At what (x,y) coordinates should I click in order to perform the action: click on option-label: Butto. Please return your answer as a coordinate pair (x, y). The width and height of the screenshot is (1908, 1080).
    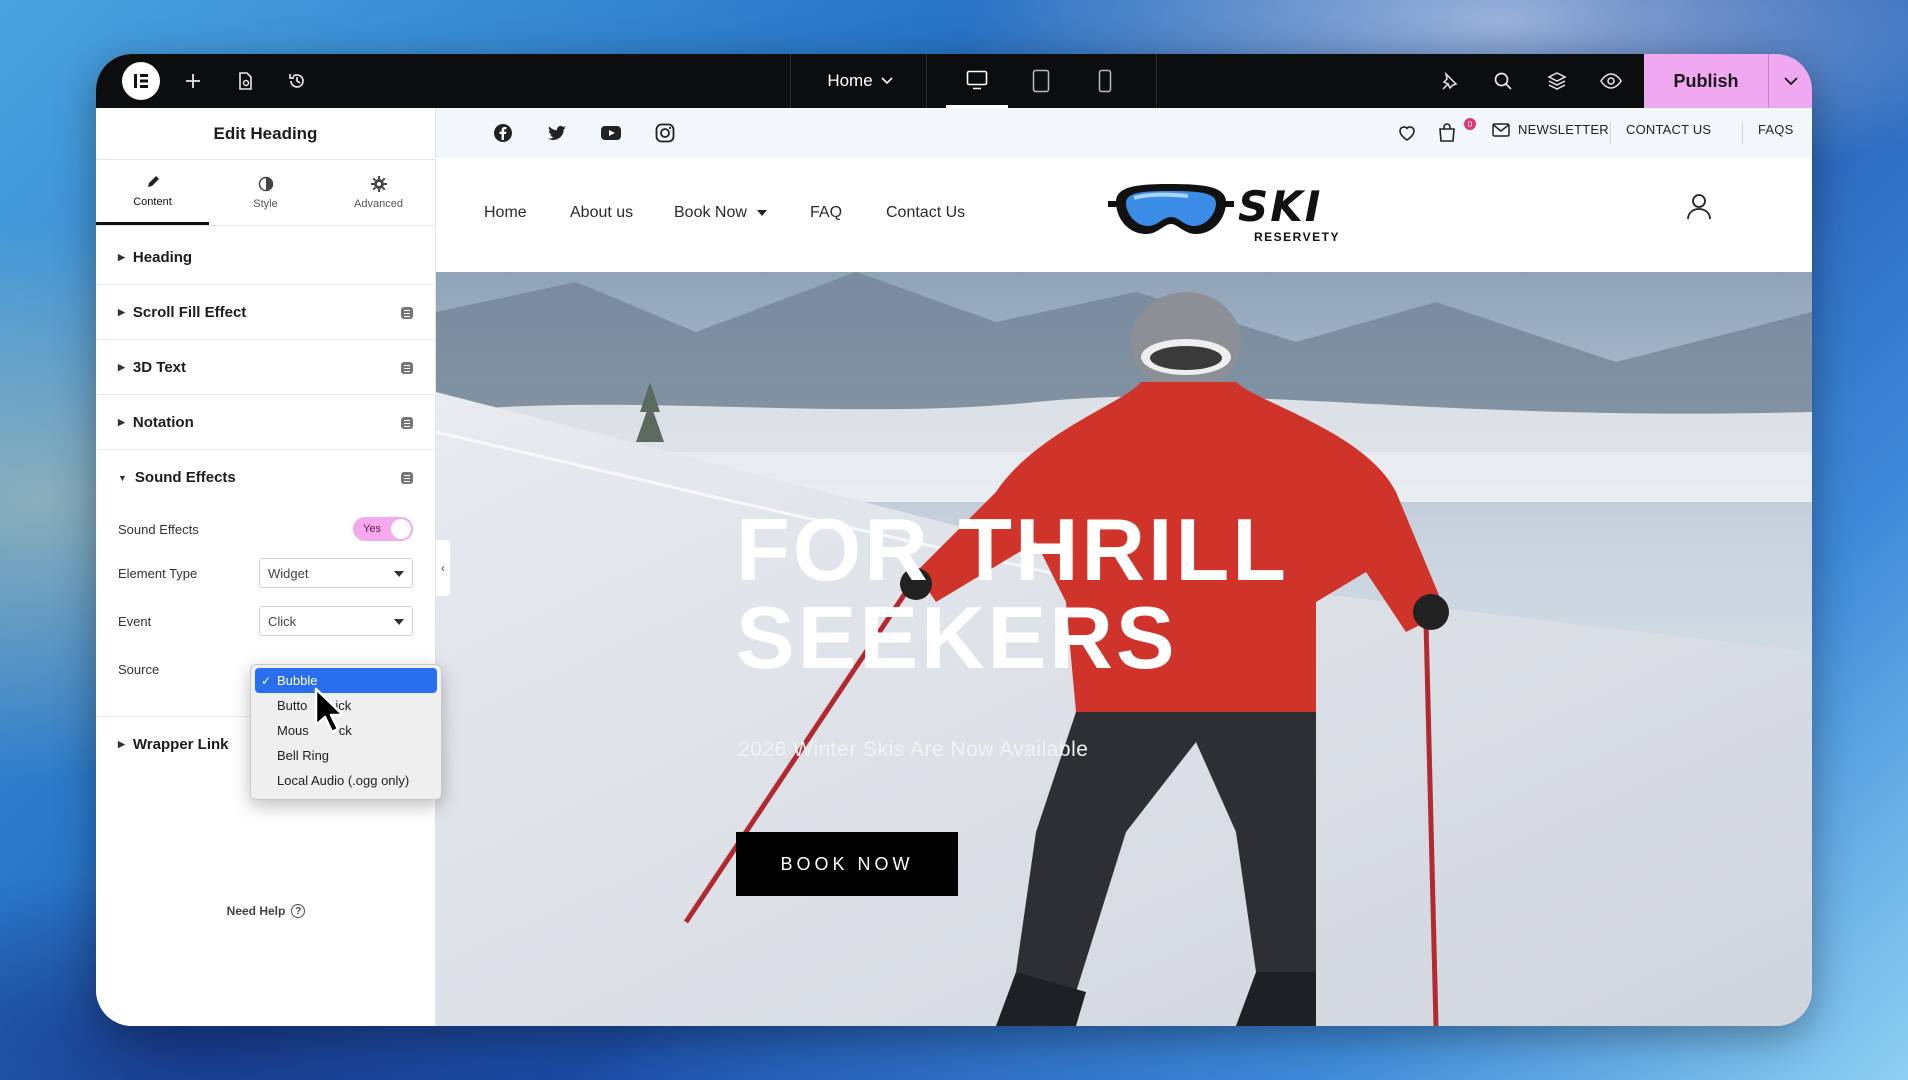
    Looking at the image, I should click on (292, 705).